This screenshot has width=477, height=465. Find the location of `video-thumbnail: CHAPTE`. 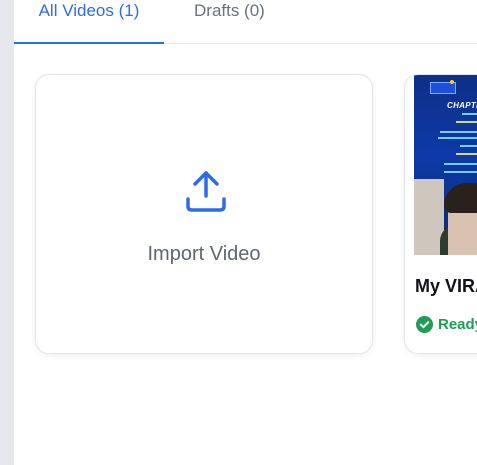

video-thumbnail: CHAPTE is located at coordinates (445, 165).